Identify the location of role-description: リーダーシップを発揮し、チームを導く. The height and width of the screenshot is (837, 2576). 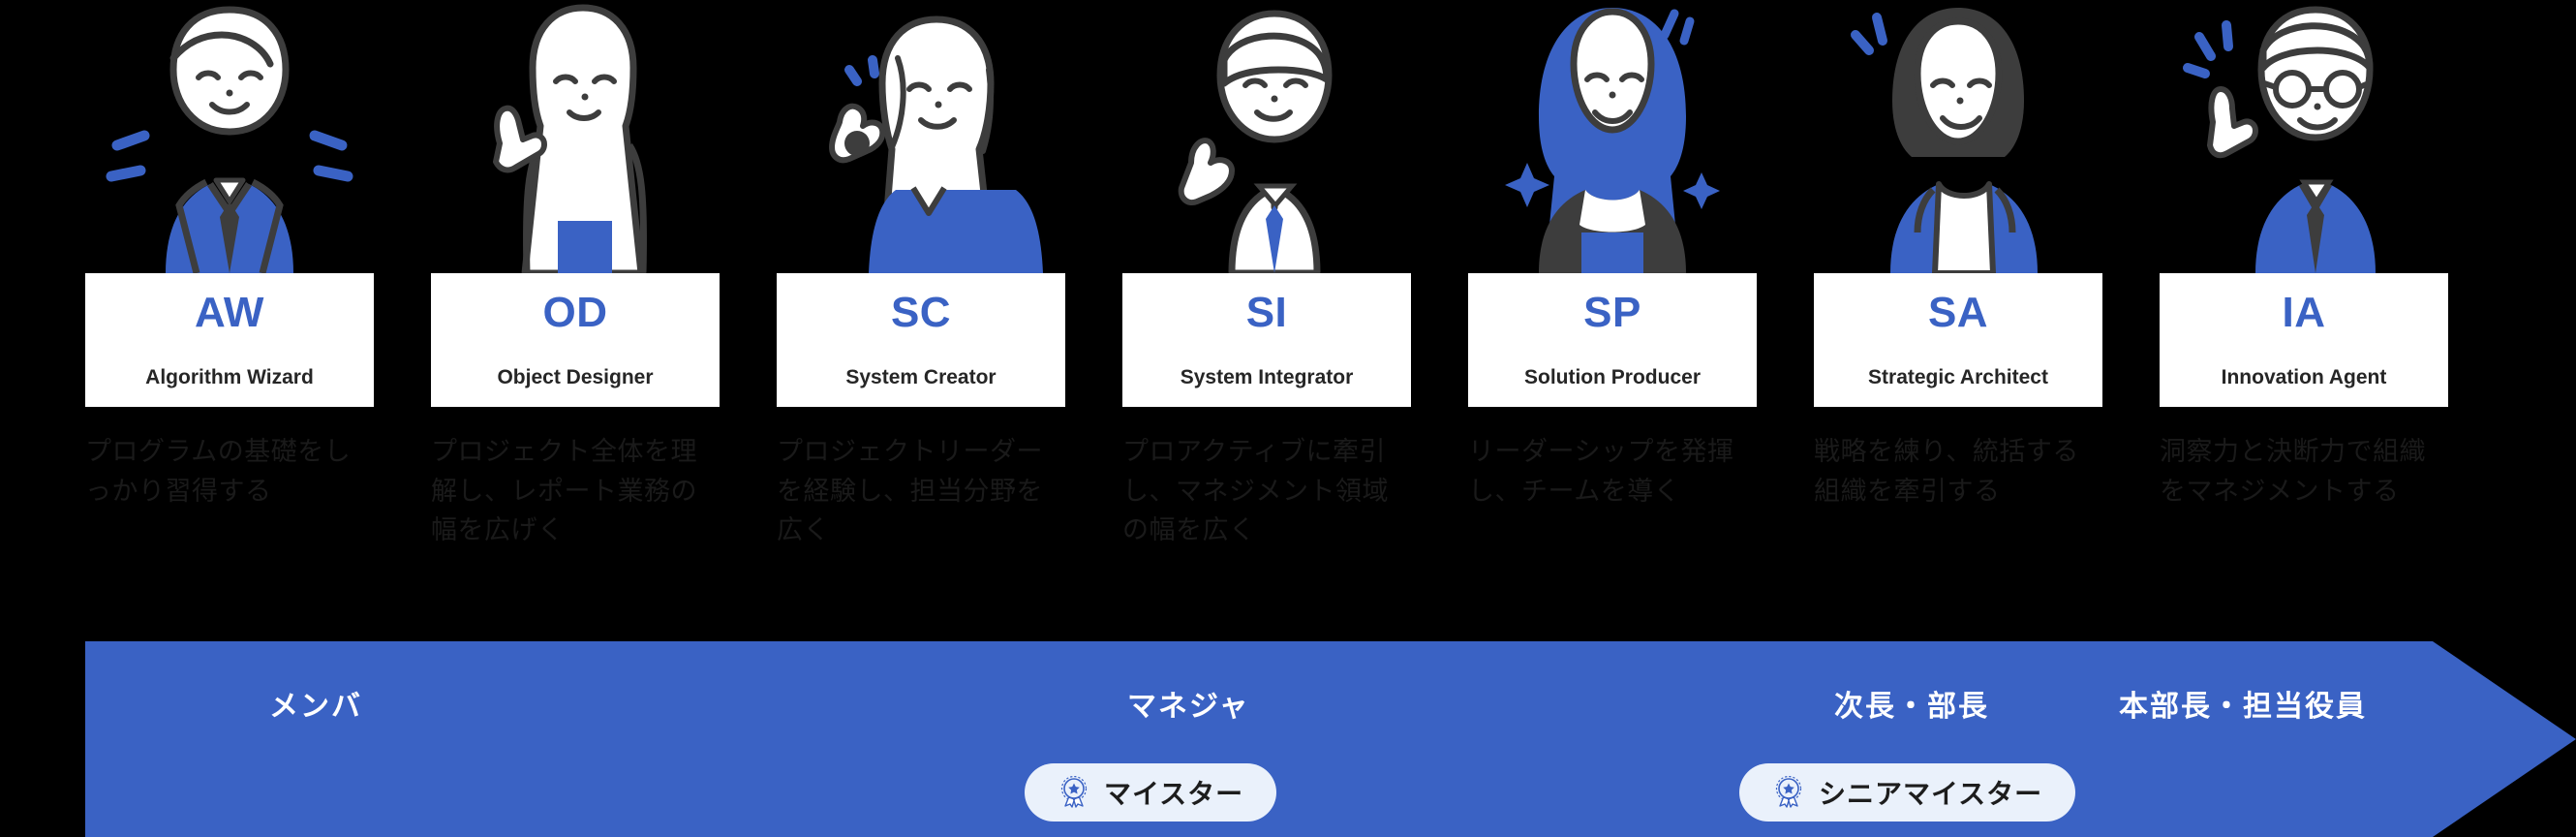
(1601, 471).